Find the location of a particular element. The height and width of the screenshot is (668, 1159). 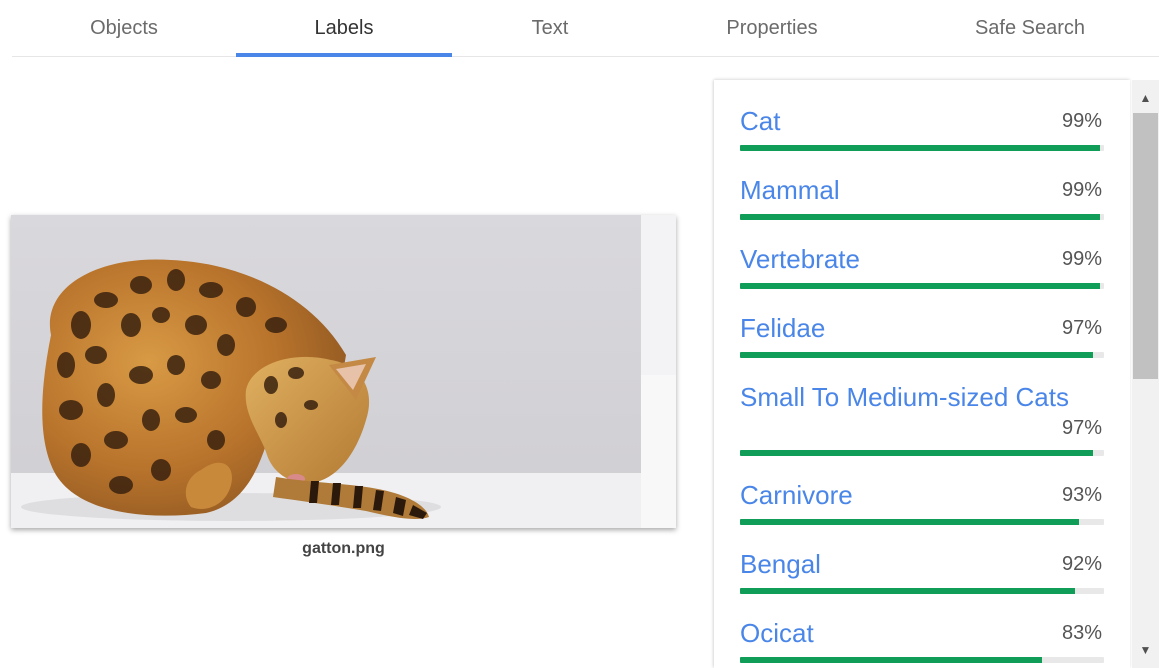

label-score: 93% is located at coordinates (1081, 495).